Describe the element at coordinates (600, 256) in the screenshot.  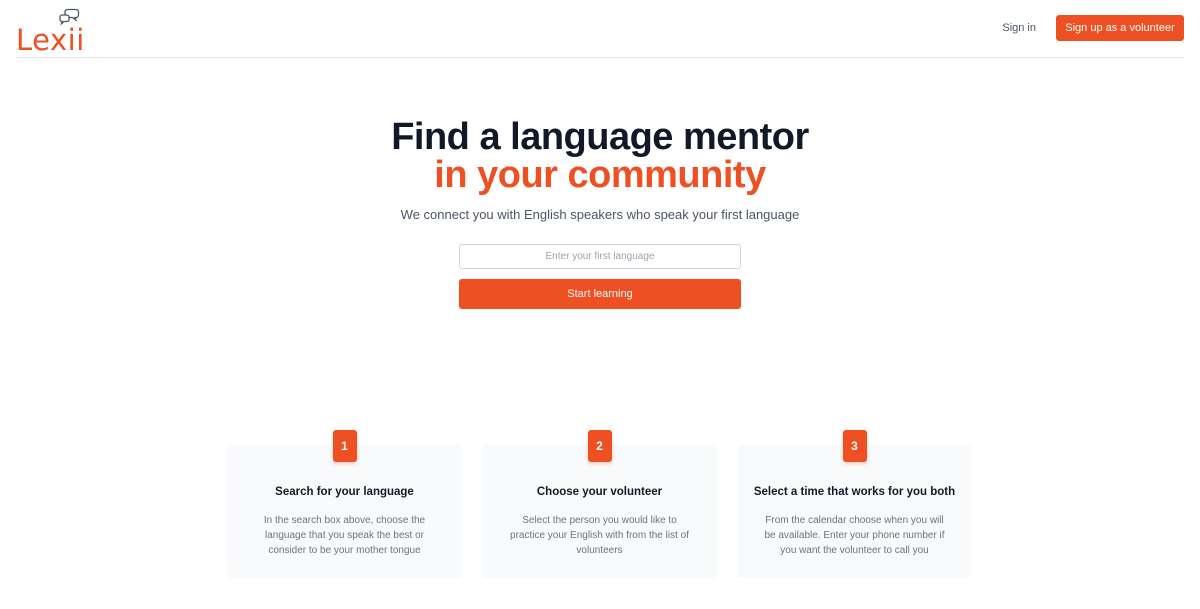
I see `language-search-input` at that location.